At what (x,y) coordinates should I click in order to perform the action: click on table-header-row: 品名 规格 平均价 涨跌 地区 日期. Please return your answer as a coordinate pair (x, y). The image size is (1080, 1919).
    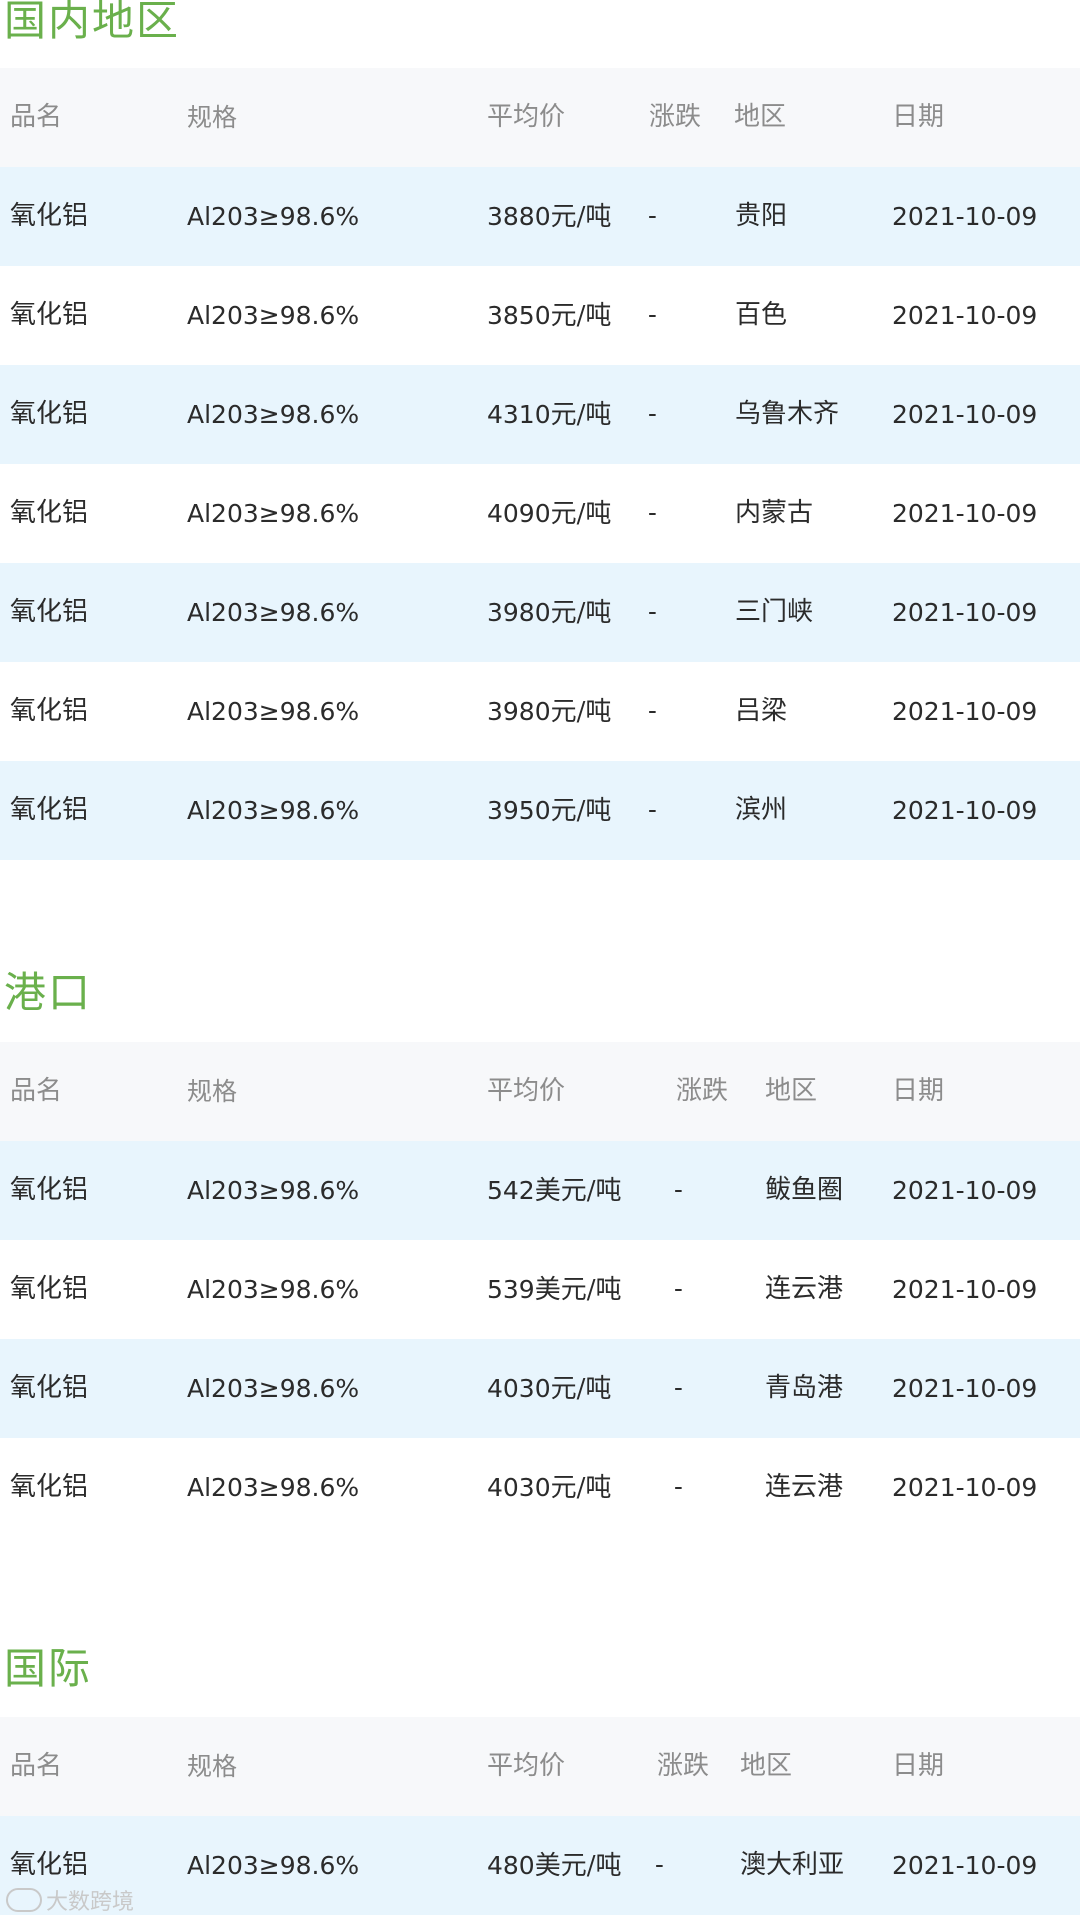
    Looking at the image, I should click on (540, 1091).